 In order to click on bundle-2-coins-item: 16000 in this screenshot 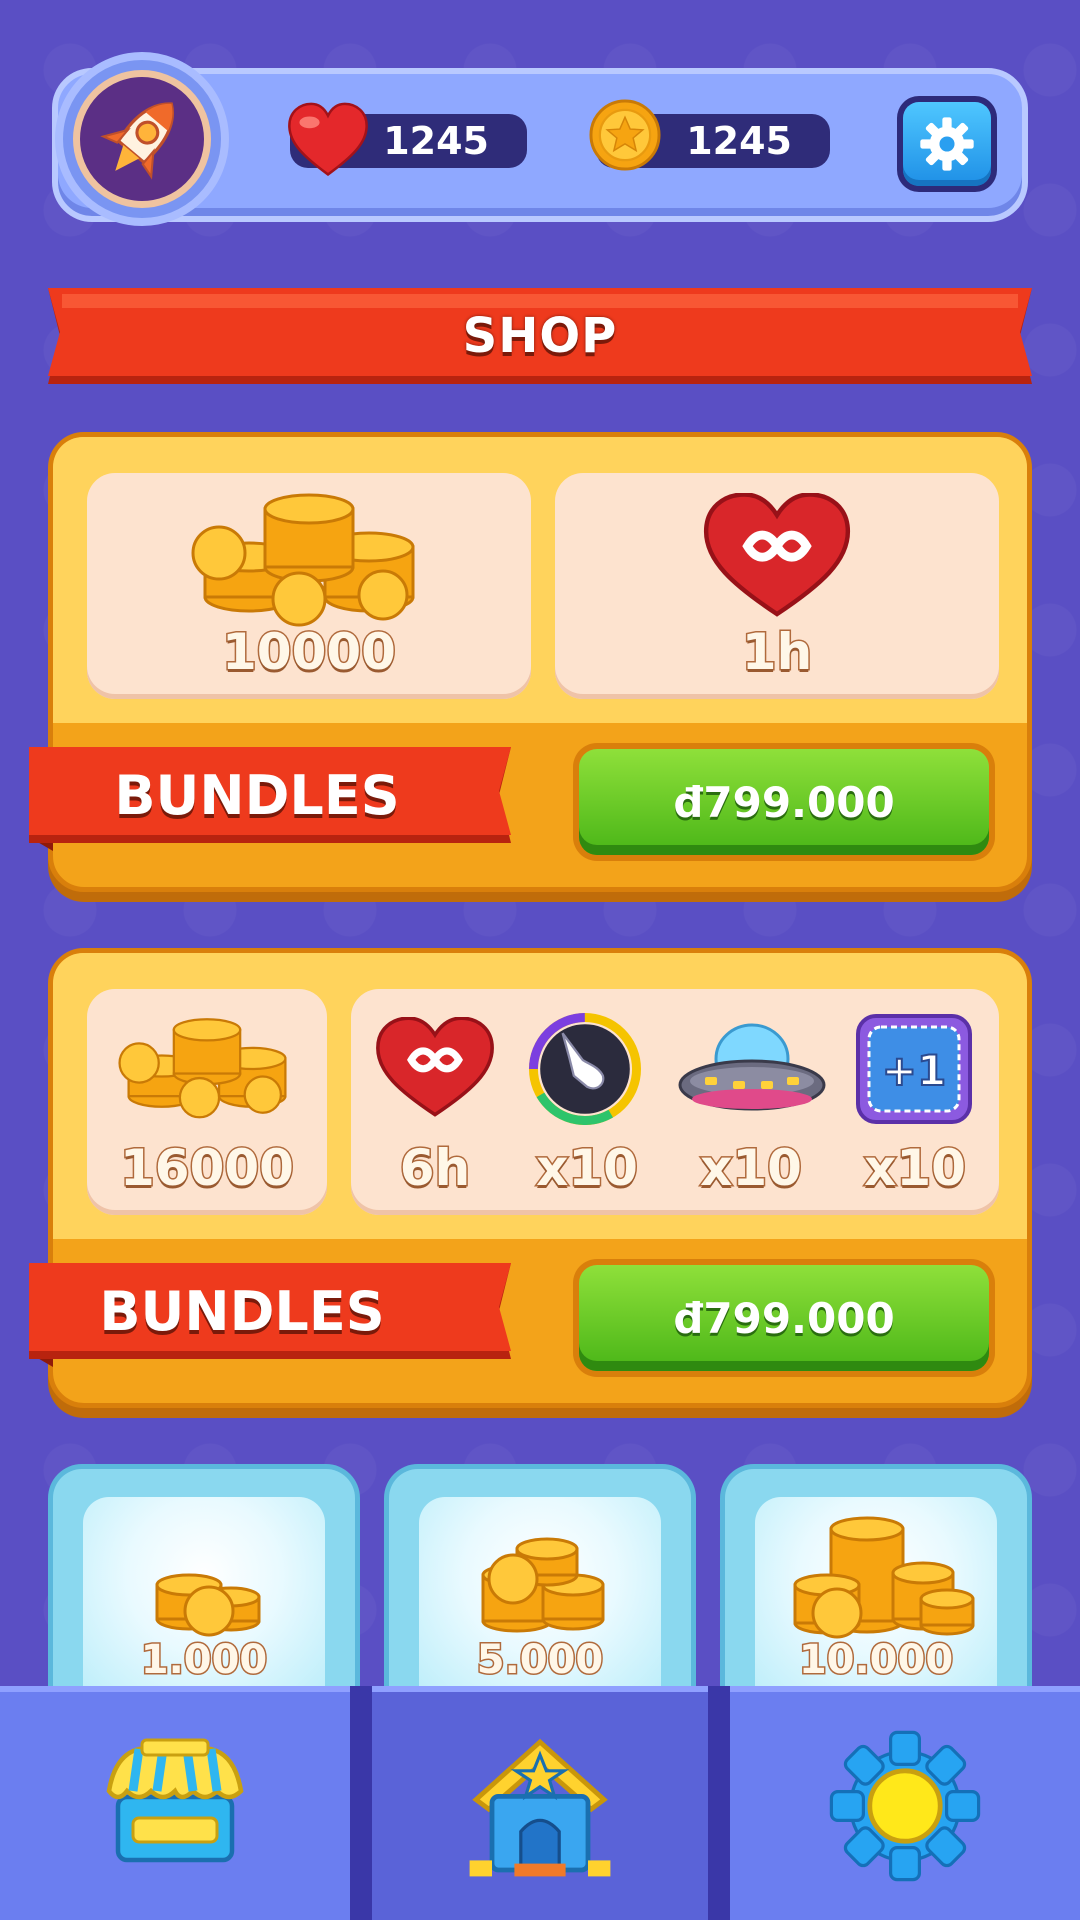, I will do `click(207, 1102)`.